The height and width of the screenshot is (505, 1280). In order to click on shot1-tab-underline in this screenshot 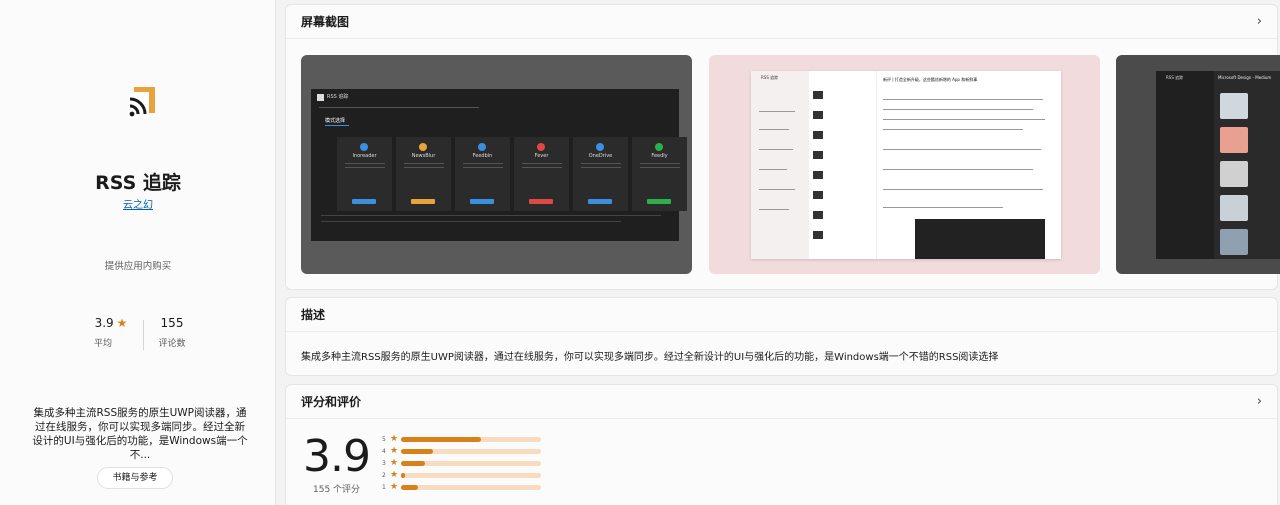, I will do `click(337, 125)`.